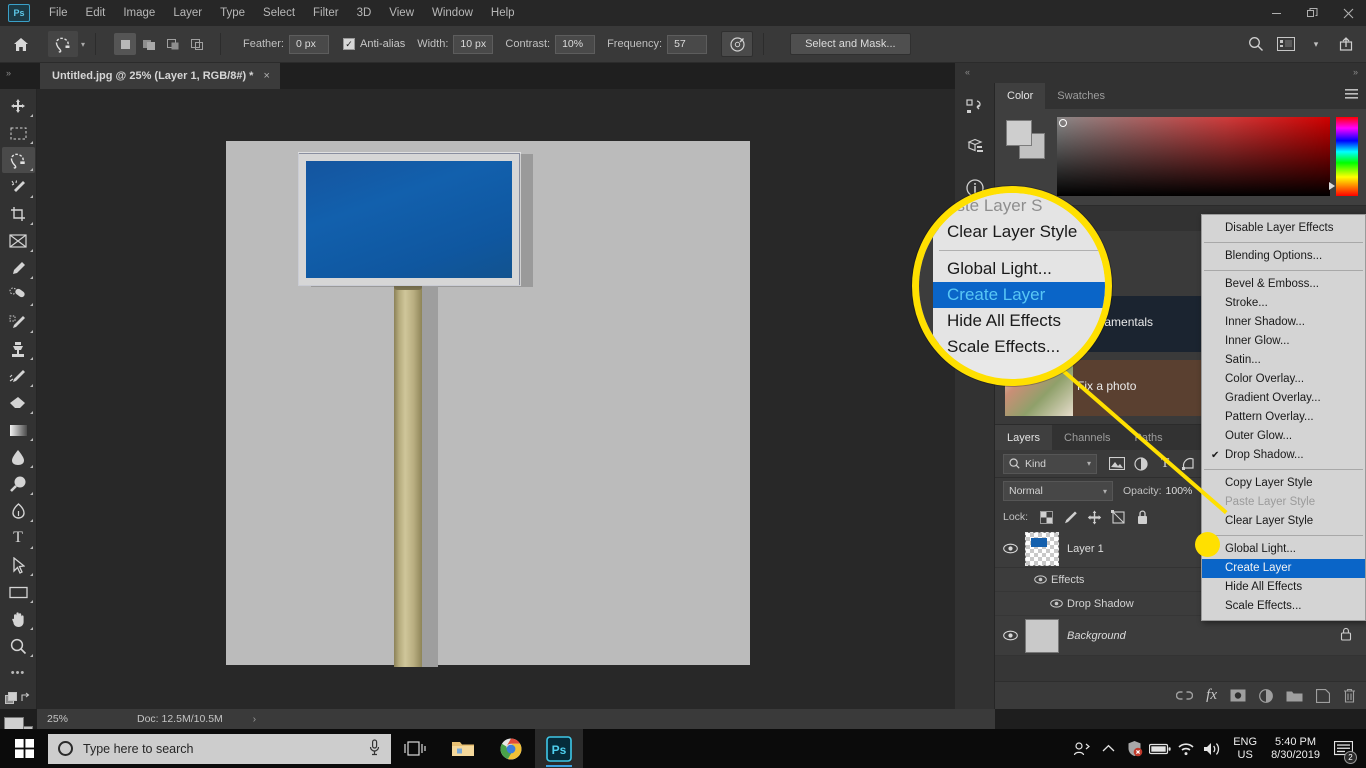 The image size is (1366, 768). Describe the element at coordinates (18, 268) in the screenshot. I see `eyedropper-tool` at that location.